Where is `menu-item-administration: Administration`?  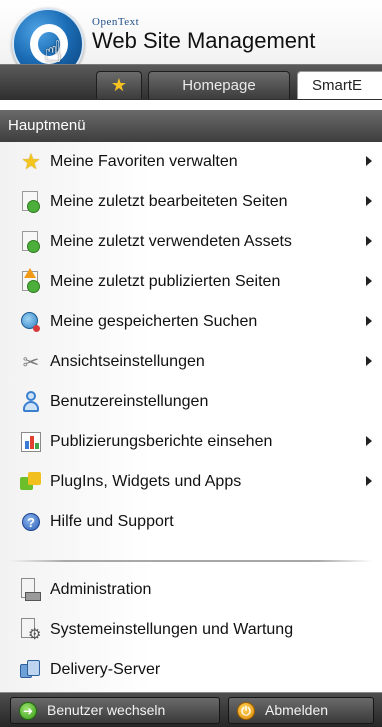 menu-item-administration: Administration is located at coordinates (191, 590).